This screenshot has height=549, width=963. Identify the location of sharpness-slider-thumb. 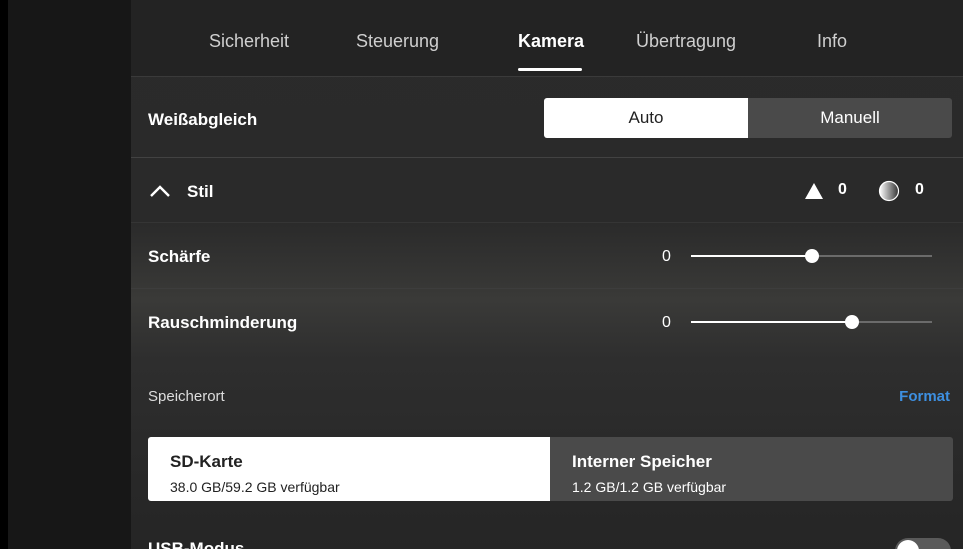
(812, 256).